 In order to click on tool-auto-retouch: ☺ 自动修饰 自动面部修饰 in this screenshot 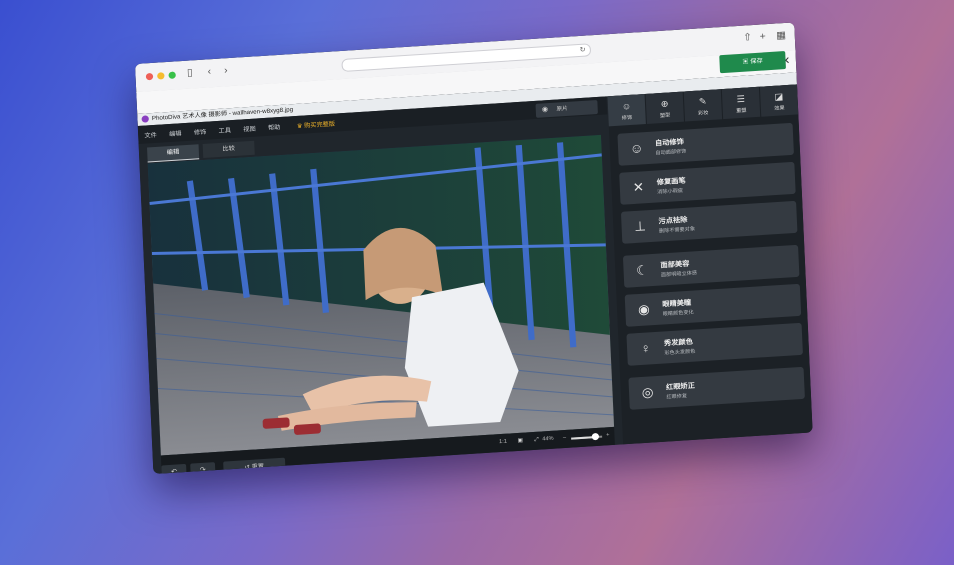, I will do `click(705, 144)`.